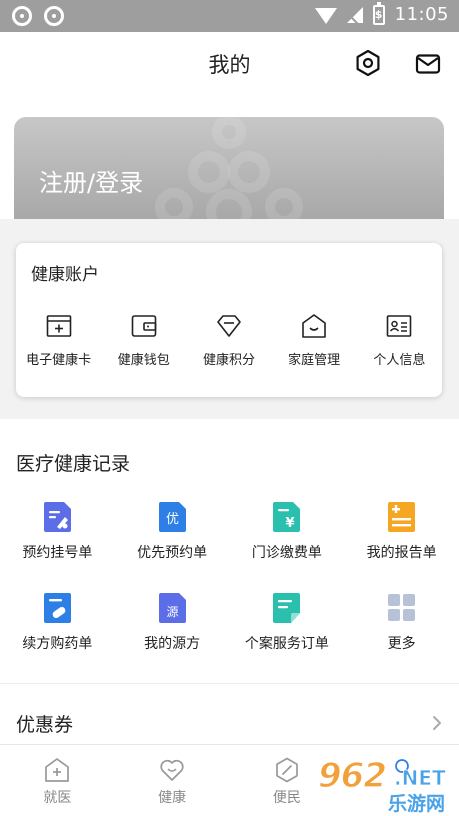 Image resolution: width=459 pixels, height=816 pixels. Describe the element at coordinates (399, 360) in the screenshot. I see `account-item-label: 个人信息` at that location.